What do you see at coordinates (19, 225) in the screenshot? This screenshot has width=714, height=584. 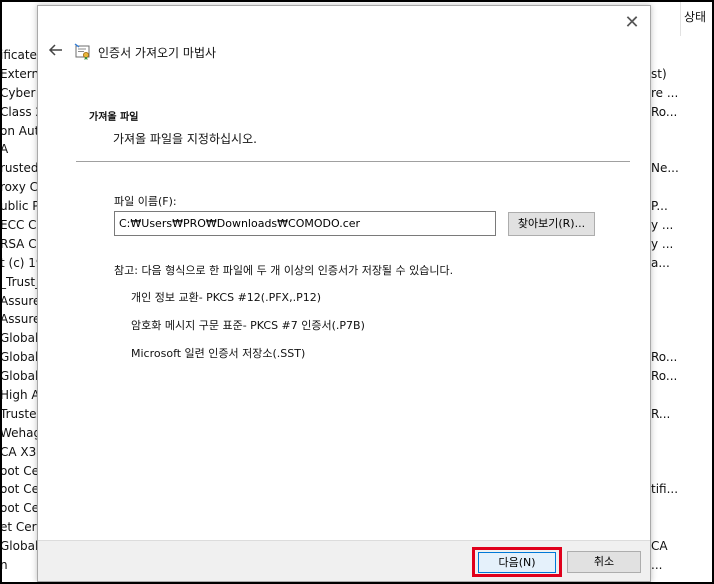 I see `list-item: ECC C` at bounding box center [19, 225].